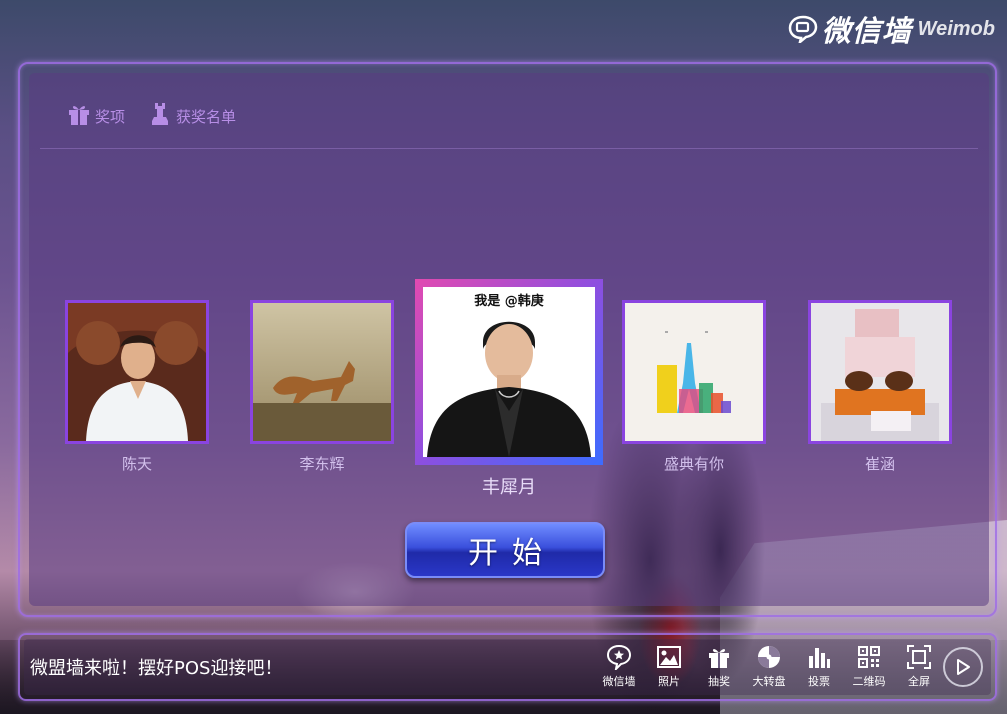 The image size is (1007, 714). I want to click on weixin-logo-icon, so click(802, 29).